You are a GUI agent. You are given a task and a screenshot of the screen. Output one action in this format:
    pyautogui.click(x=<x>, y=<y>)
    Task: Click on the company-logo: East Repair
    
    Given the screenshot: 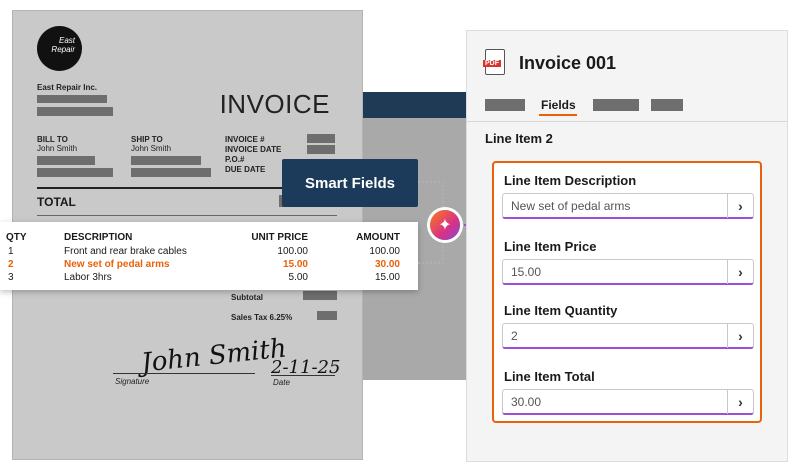 What is the action you would take?
    pyautogui.click(x=59, y=48)
    